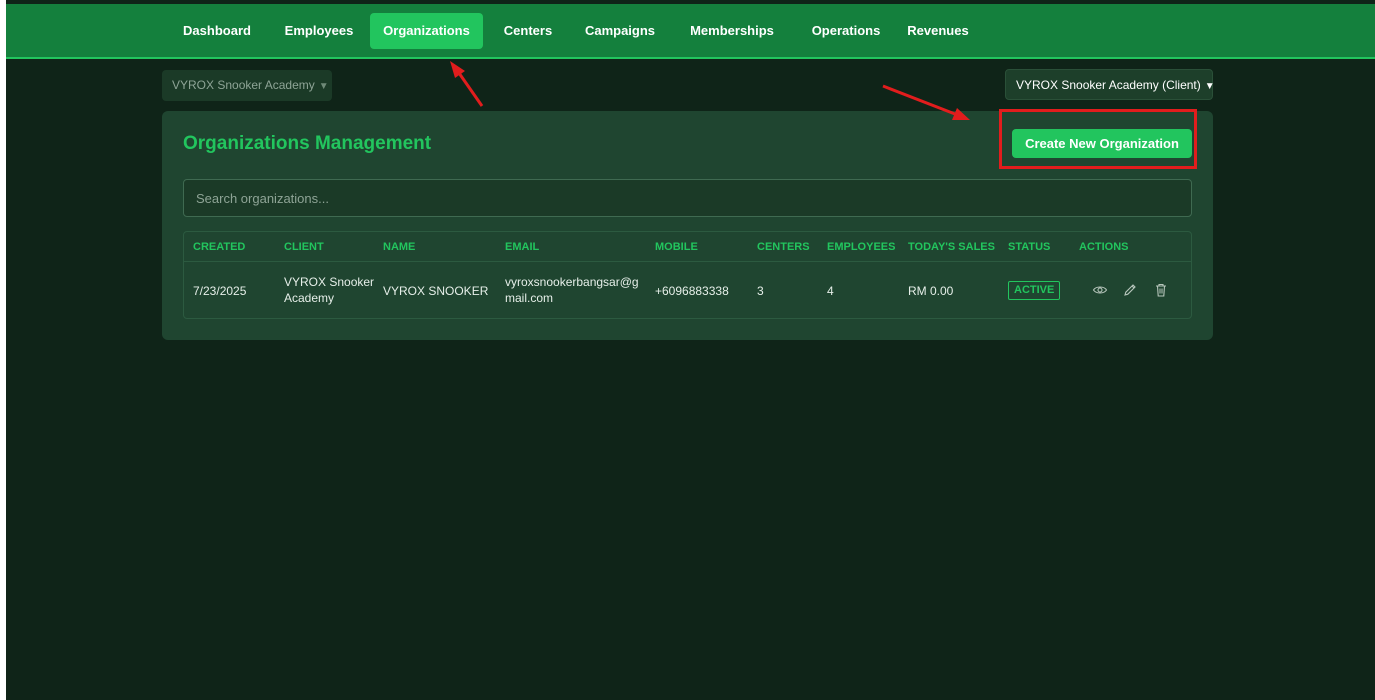 Image resolution: width=1375 pixels, height=700 pixels. I want to click on organization-selector: VYROX Snooker Academy ▼, so click(247, 85).